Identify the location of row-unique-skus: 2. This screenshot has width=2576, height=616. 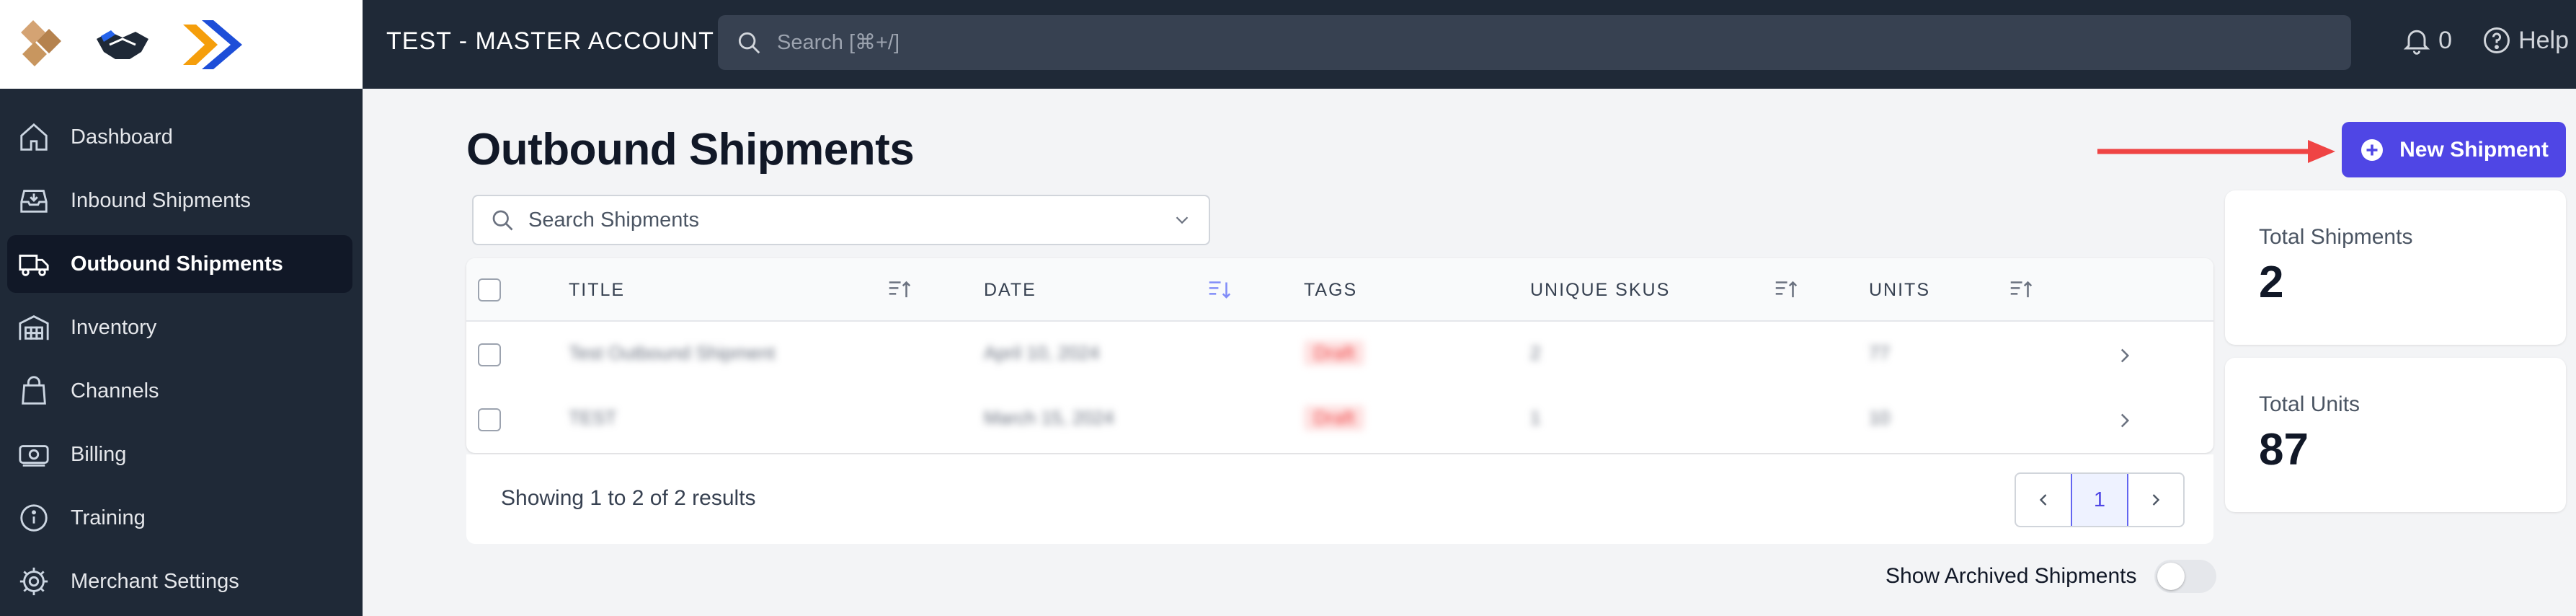
(1535, 353).